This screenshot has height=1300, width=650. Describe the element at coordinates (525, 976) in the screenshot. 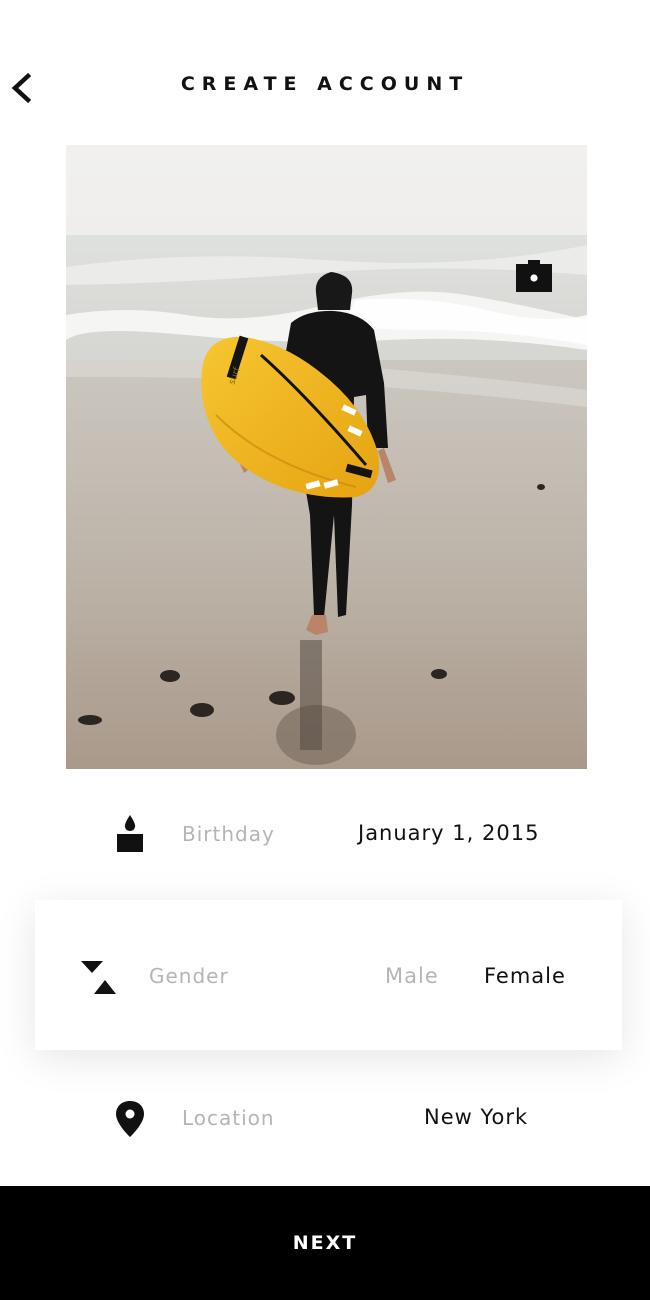

I see `gender-option-female: Female` at that location.